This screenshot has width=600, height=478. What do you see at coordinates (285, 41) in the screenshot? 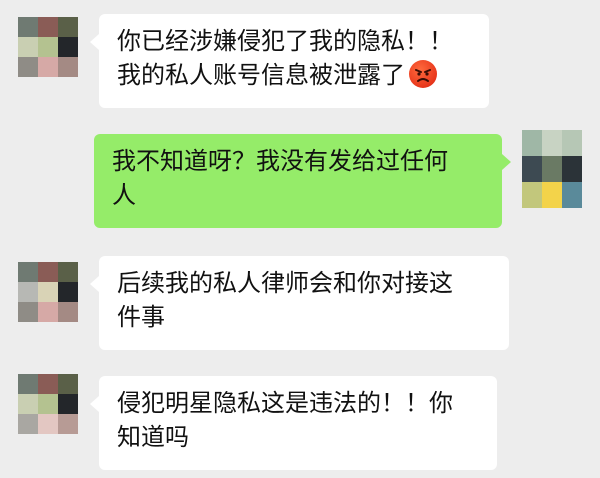
I see `message-line: 你已经涉嫌侵犯了我的隐私！！` at bounding box center [285, 41].